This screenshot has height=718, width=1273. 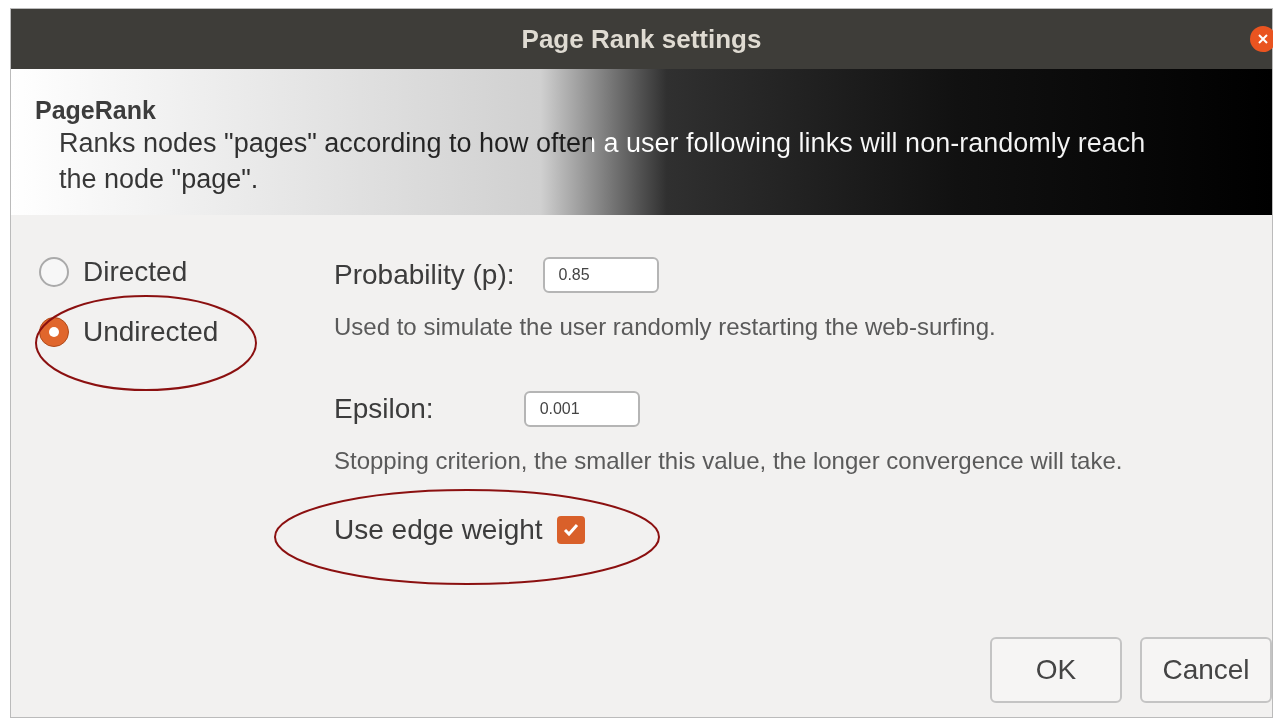 What do you see at coordinates (384, 409) in the screenshot?
I see `epsilon-label: Epsilon:` at bounding box center [384, 409].